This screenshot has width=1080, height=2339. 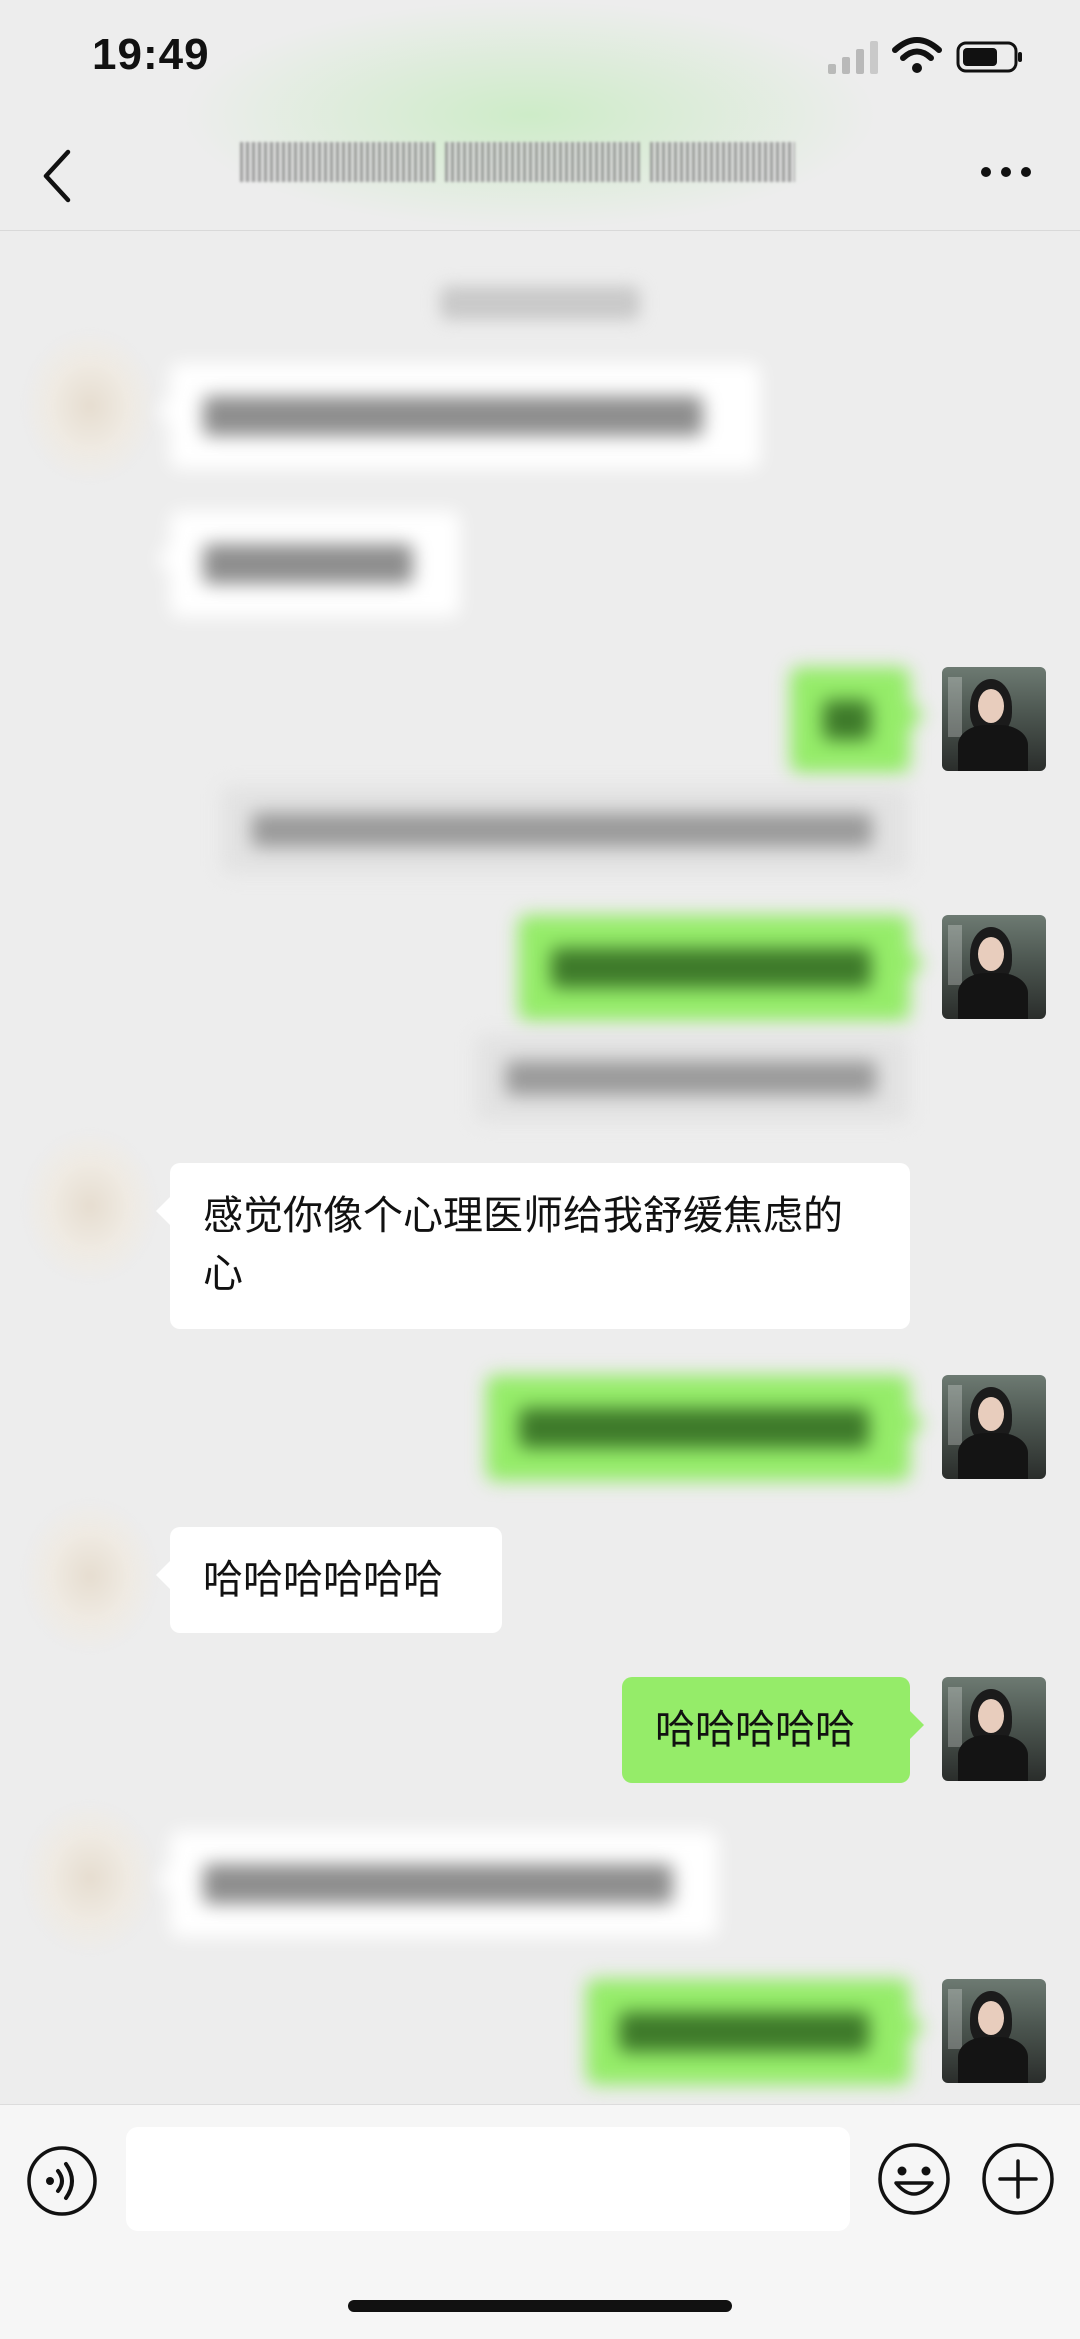 I want to click on emoji-icon, so click(x=914, y=2179).